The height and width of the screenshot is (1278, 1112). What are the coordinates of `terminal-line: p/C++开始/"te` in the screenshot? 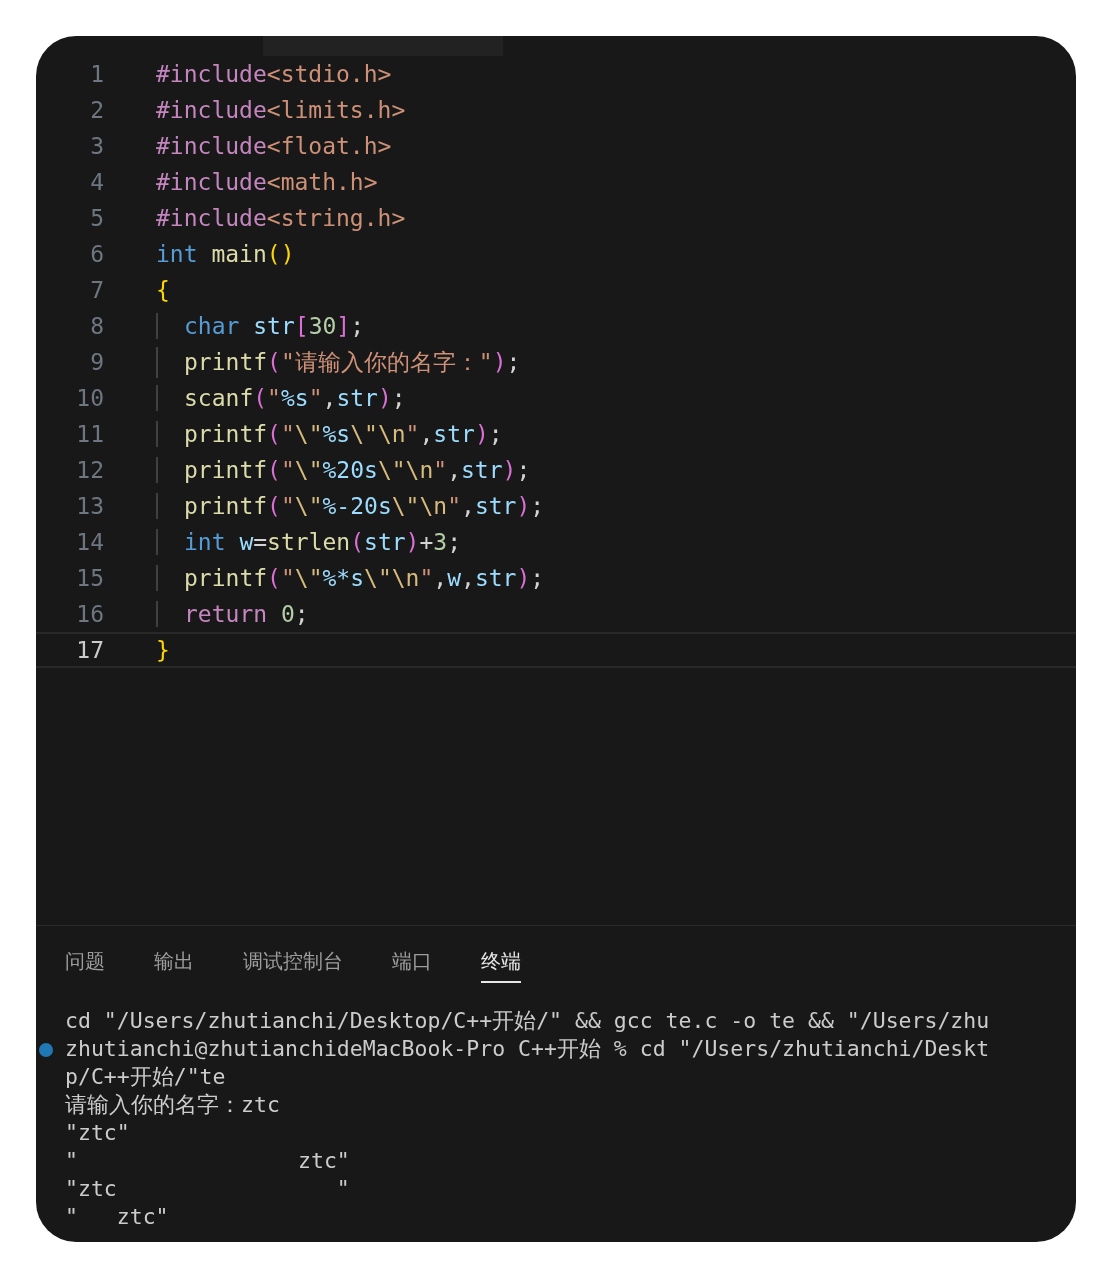 It's located at (145, 1076).